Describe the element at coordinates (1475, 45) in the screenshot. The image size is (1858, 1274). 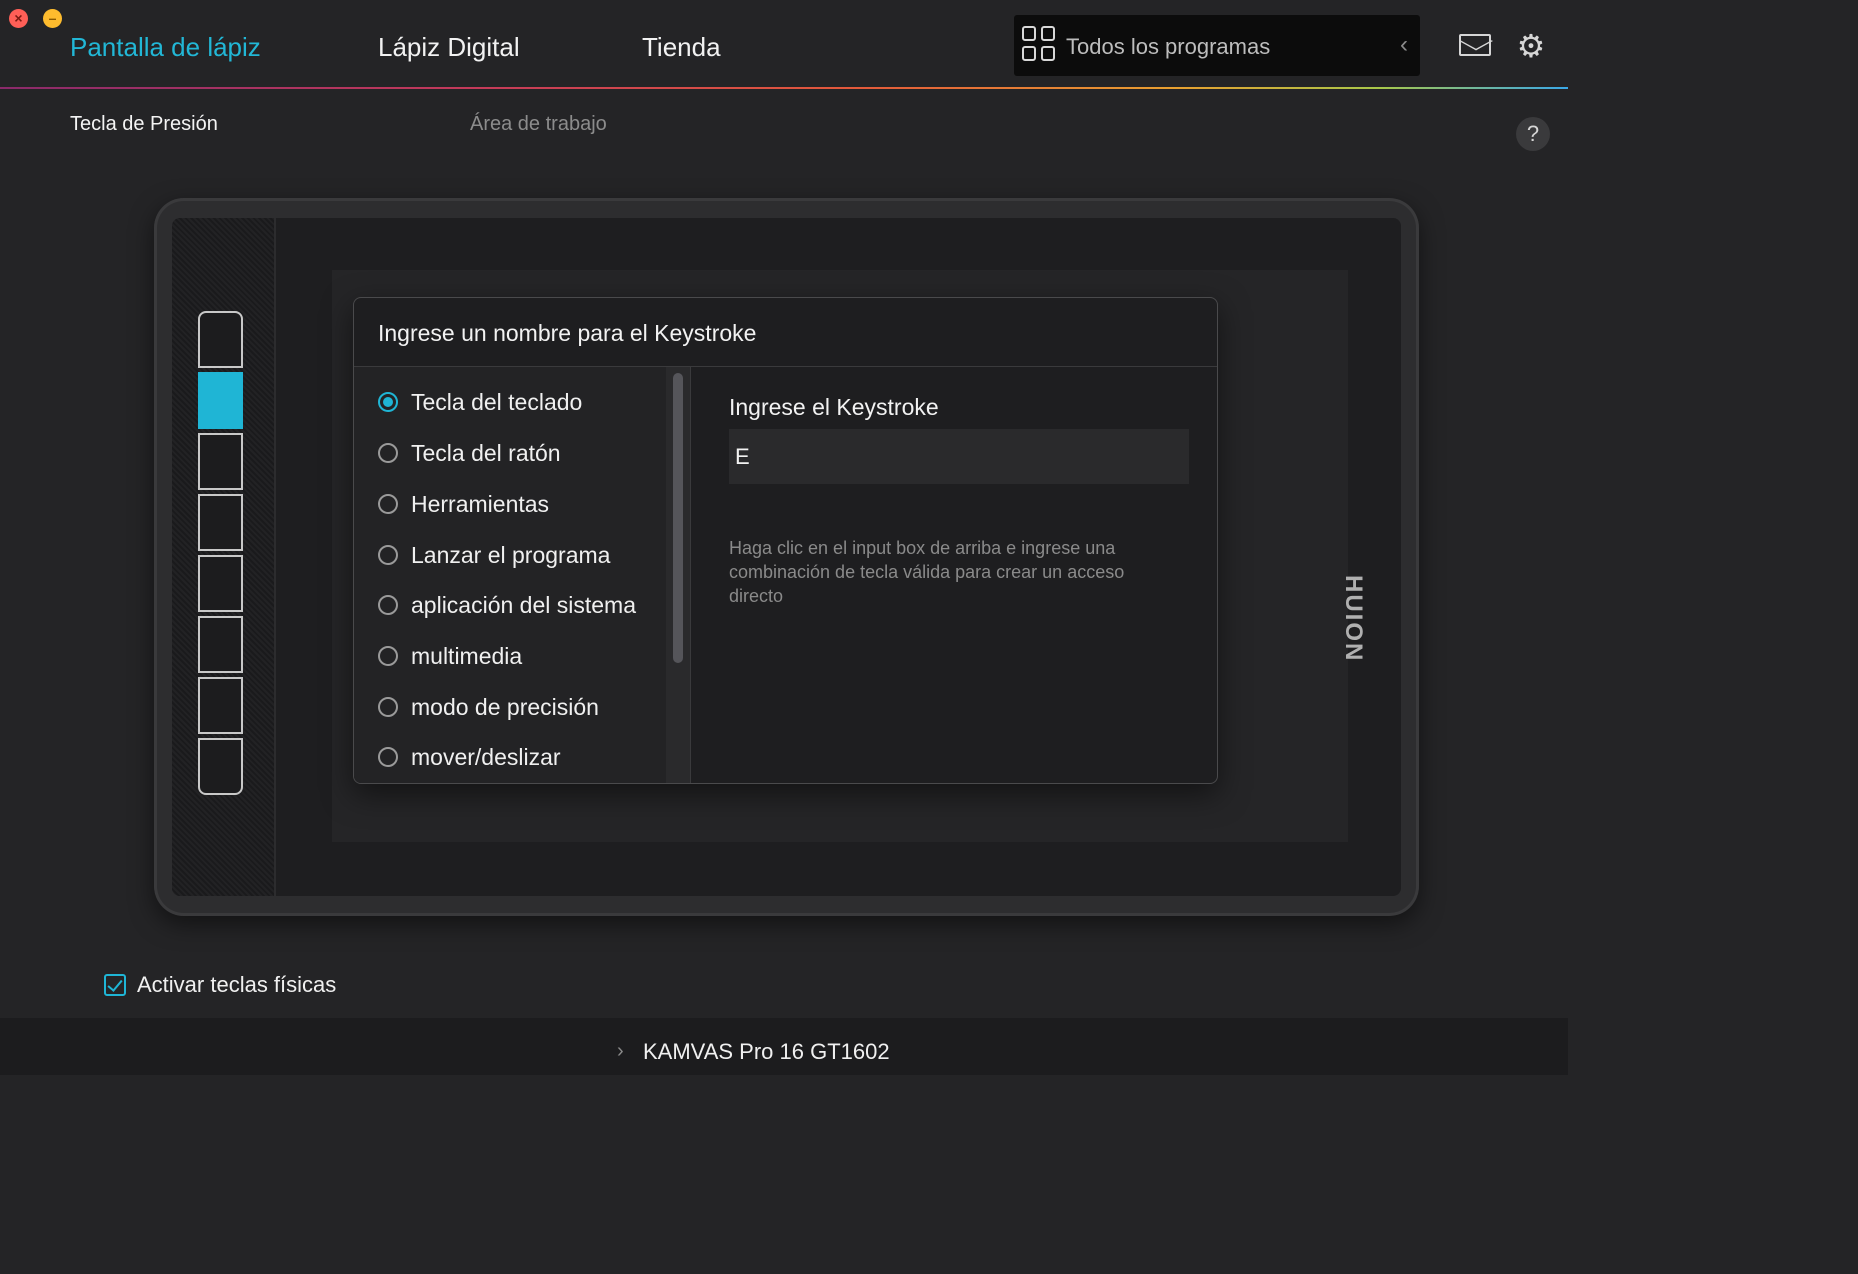
I see `mail-icon` at that location.